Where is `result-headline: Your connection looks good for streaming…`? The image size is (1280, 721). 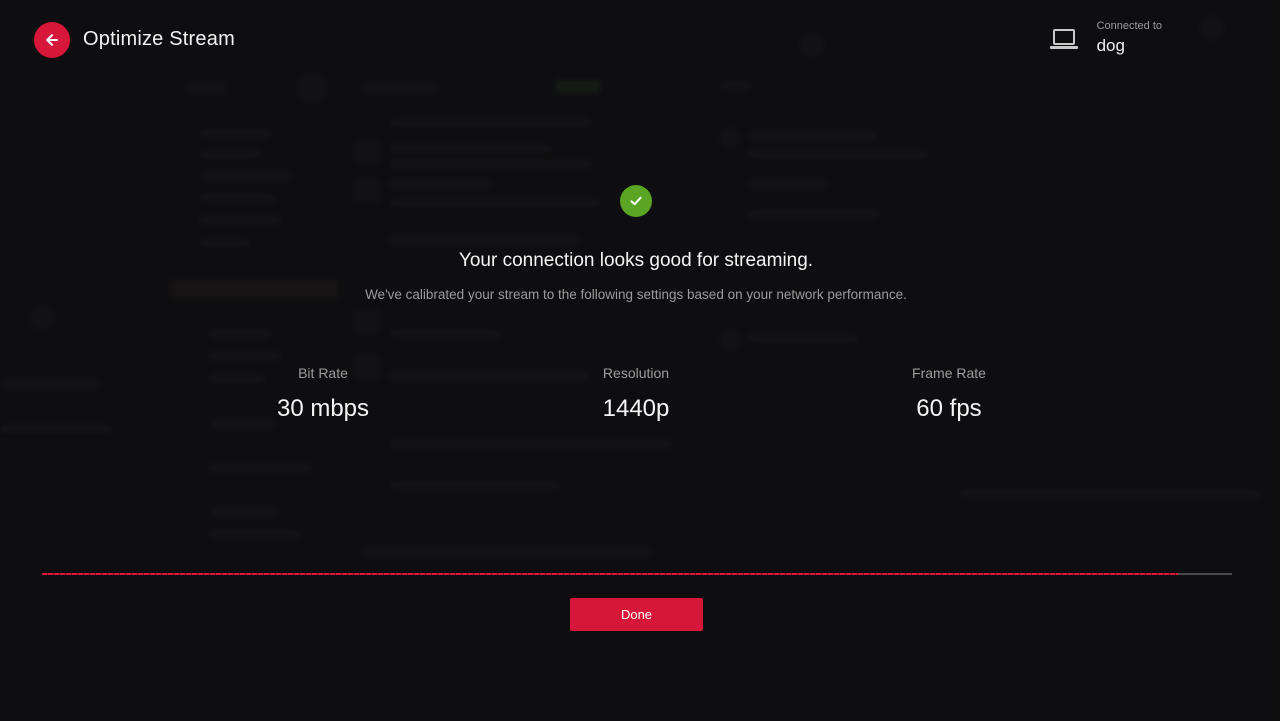
result-headline: Your connection looks good for streaming… is located at coordinates (636, 260).